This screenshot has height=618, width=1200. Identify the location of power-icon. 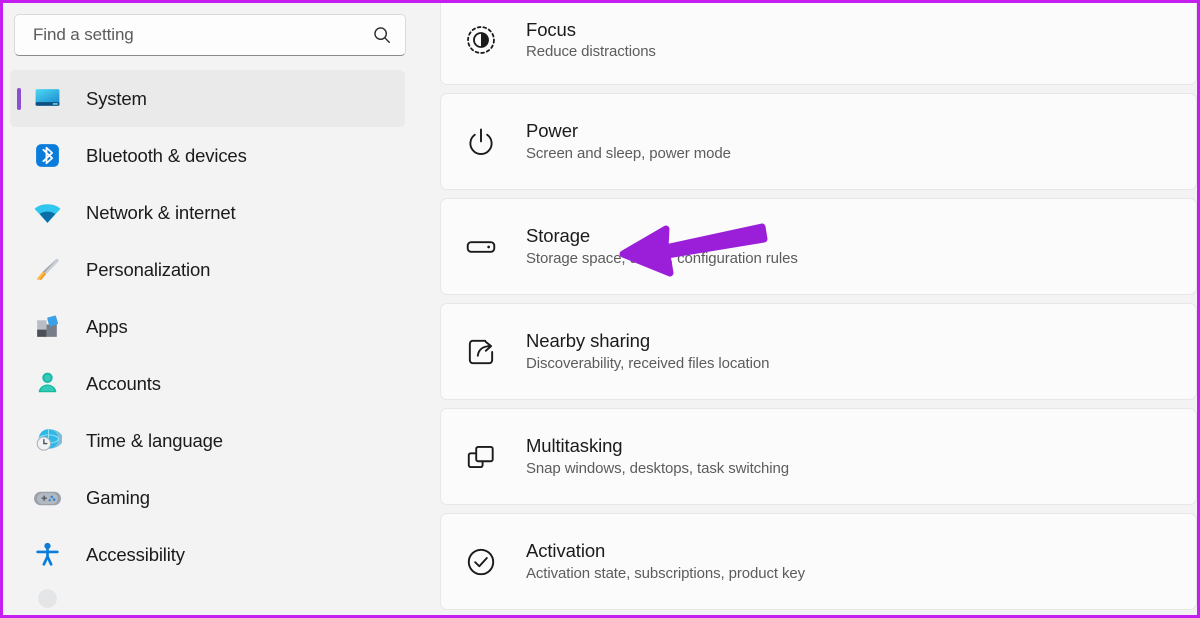
(481, 142).